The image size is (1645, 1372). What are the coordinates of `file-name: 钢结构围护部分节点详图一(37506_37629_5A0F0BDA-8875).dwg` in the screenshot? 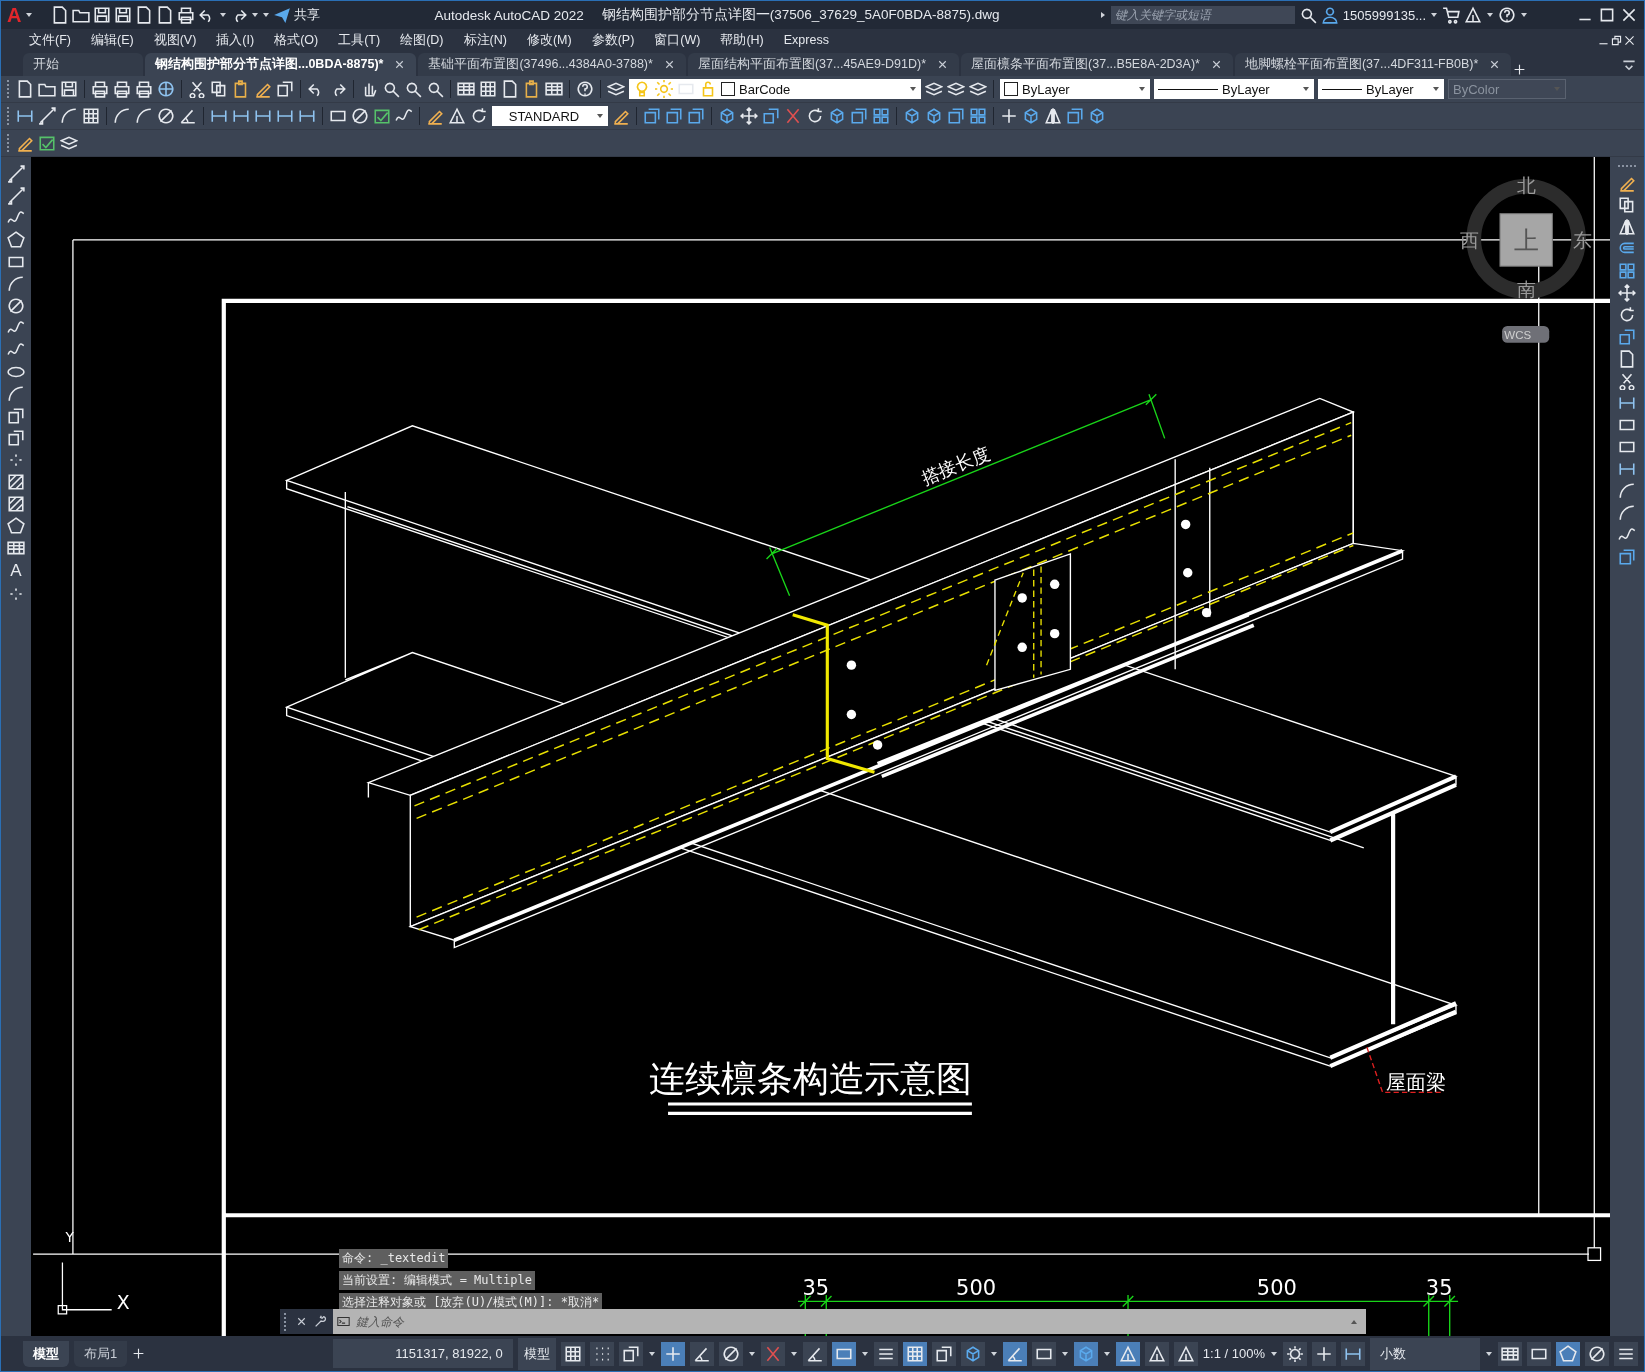 It's located at (800, 15).